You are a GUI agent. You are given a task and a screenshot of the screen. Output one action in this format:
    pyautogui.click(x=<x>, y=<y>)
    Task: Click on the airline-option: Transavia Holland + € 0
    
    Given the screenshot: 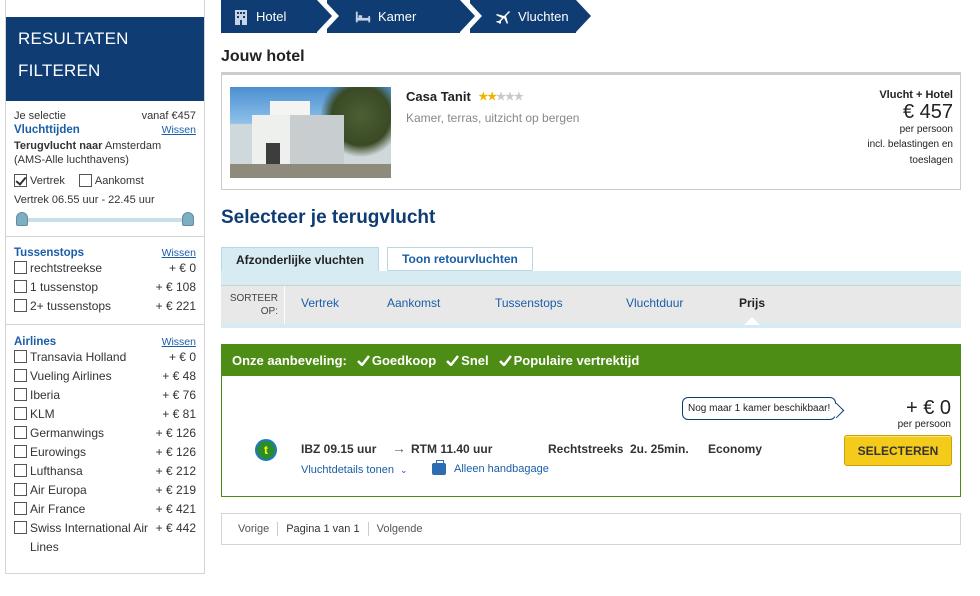 What is the action you would take?
    pyautogui.click(x=105, y=357)
    